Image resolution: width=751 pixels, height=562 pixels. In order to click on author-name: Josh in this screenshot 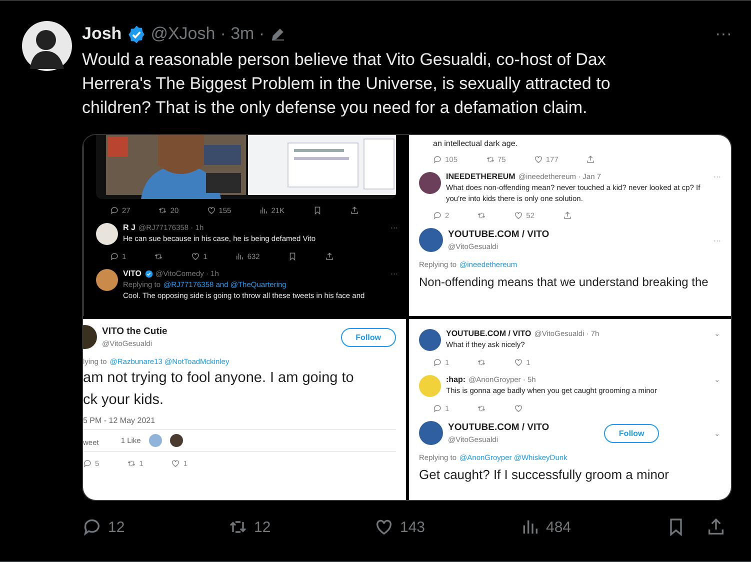, I will do `click(102, 34)`.